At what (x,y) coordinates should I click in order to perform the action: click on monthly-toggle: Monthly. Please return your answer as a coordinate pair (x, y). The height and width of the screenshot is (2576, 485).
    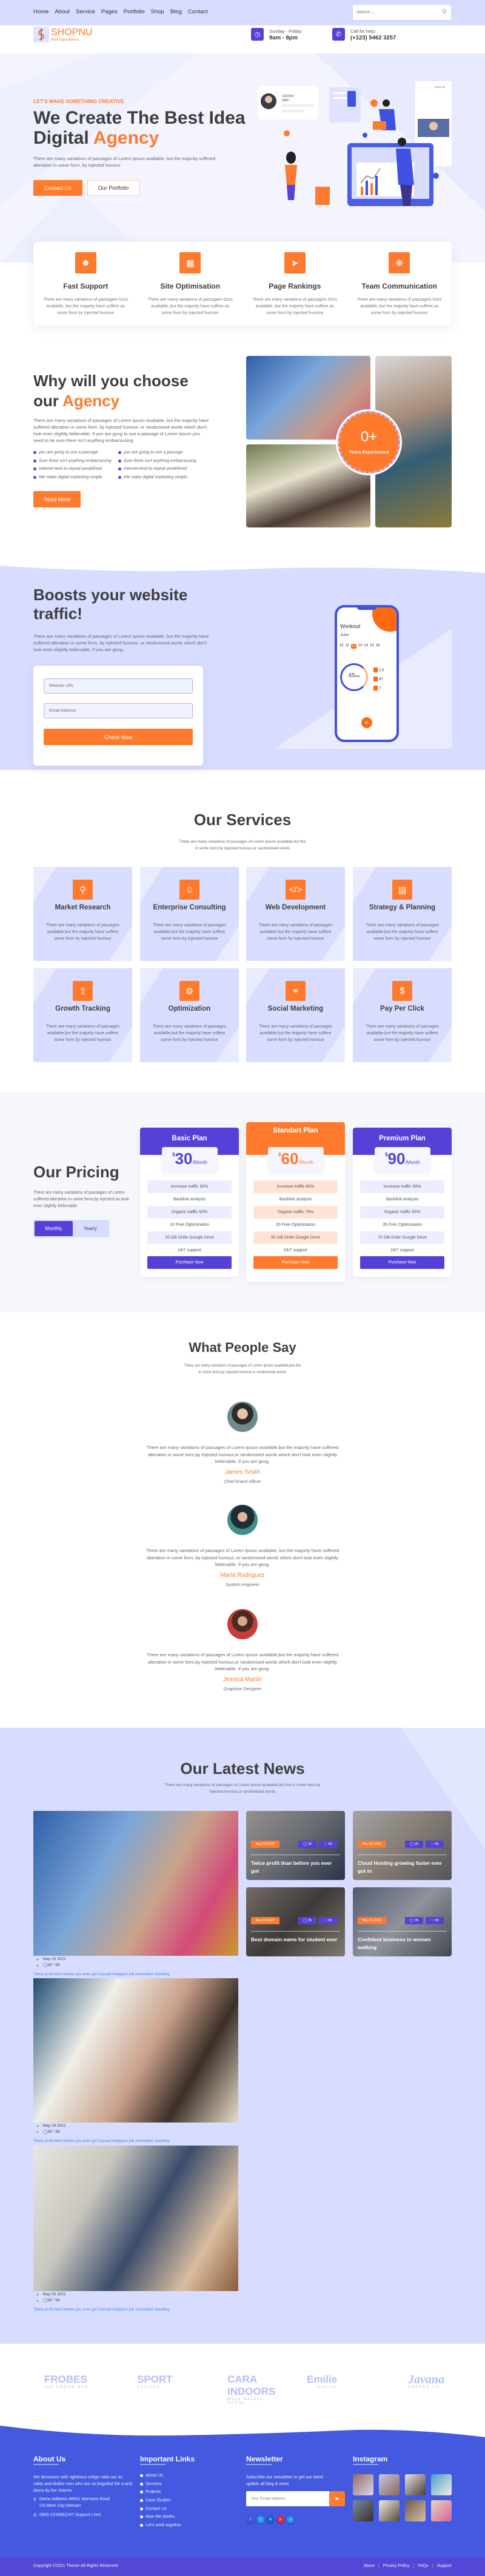
    Looking at the image, I should click on (54, 1228).